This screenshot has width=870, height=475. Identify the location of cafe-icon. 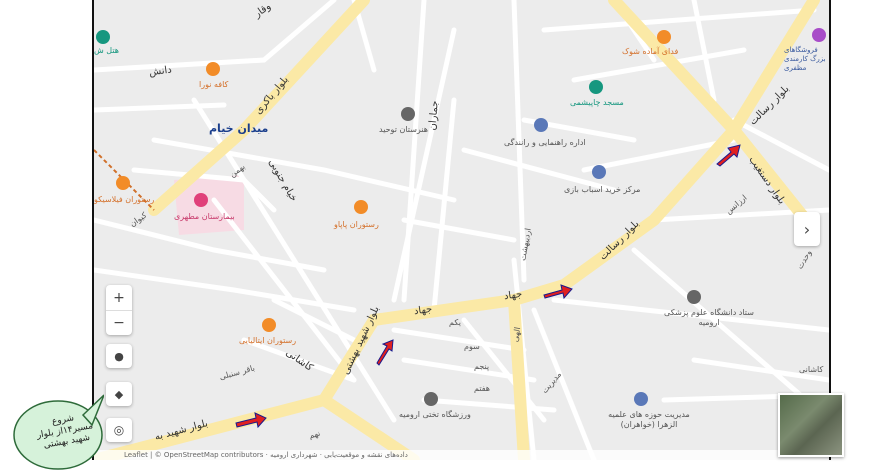
(213, 69).